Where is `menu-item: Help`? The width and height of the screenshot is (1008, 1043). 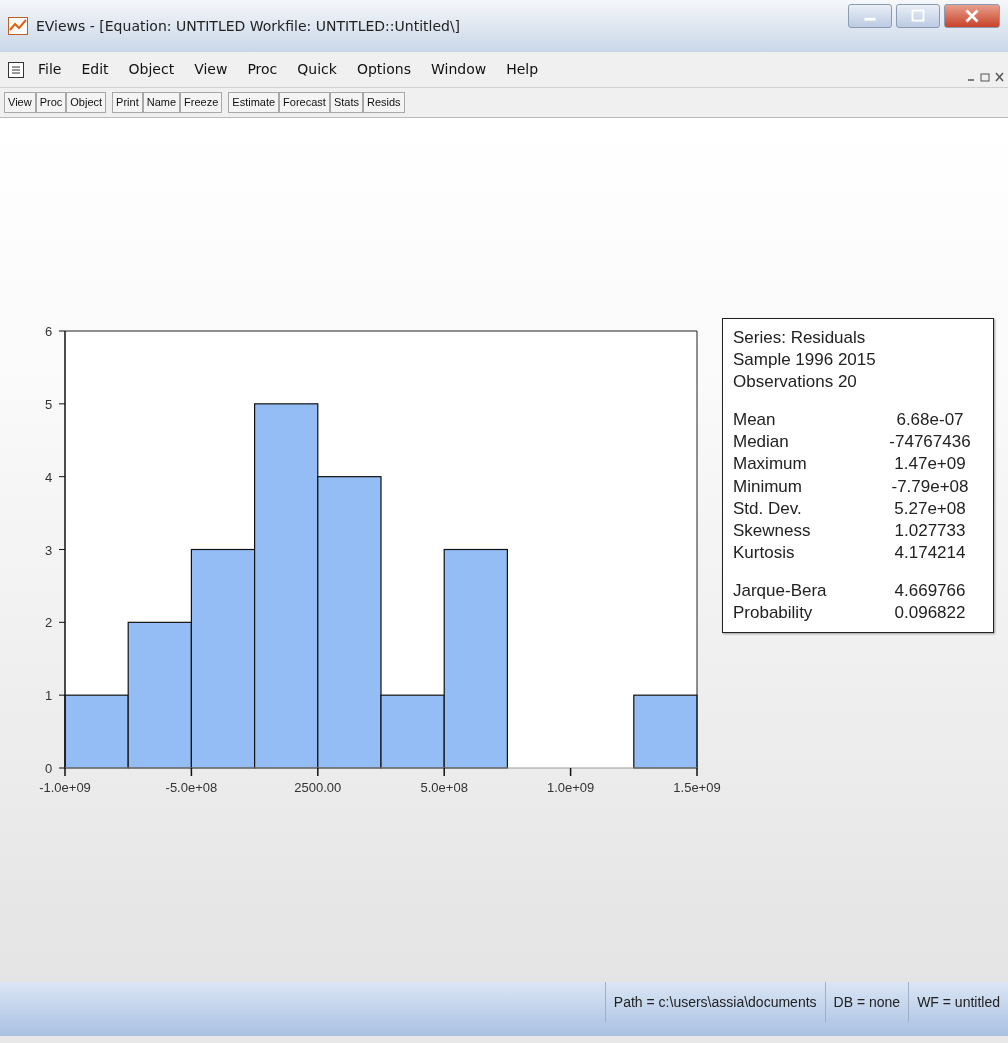
menu-item: Help is located at coordinates (522, 69).